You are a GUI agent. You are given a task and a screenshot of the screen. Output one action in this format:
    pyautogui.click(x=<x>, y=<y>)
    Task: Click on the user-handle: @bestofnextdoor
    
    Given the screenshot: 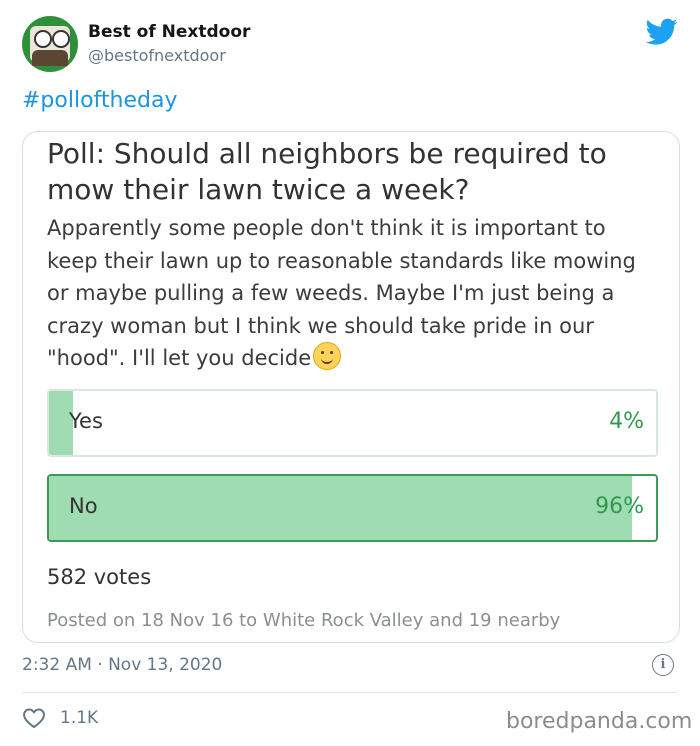 What is the action you would take?
    pyautogui.click(x=157, y=55)
    